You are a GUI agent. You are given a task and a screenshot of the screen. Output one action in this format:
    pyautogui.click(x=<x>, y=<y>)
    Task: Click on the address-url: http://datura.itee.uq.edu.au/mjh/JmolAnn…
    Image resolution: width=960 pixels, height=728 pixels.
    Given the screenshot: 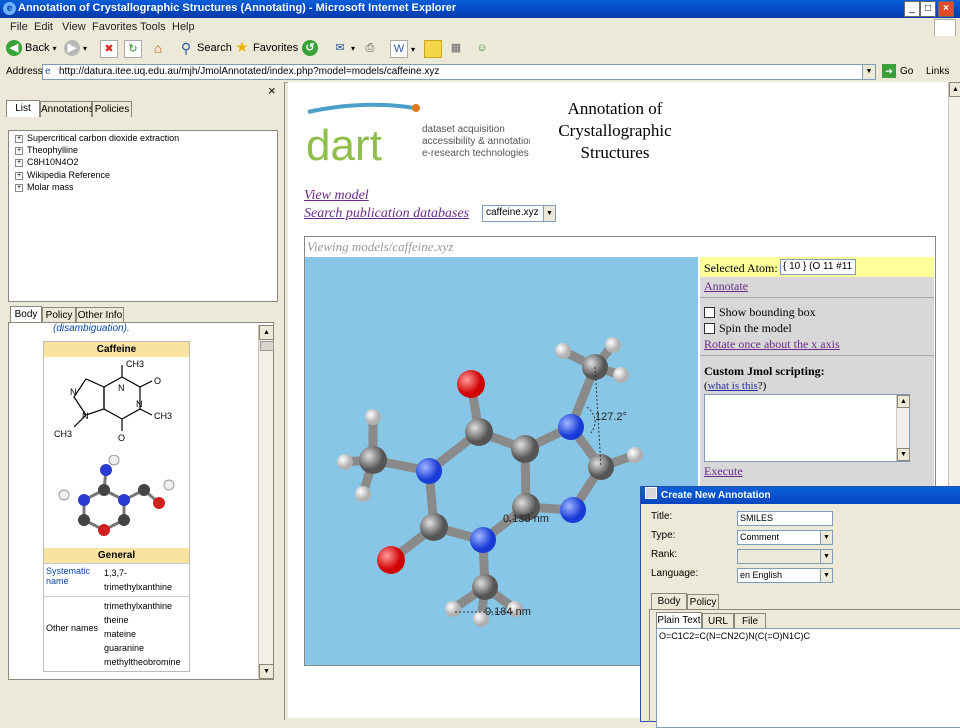 What is the action you would take?
    pyautogui.click(x=249, y=71)
    